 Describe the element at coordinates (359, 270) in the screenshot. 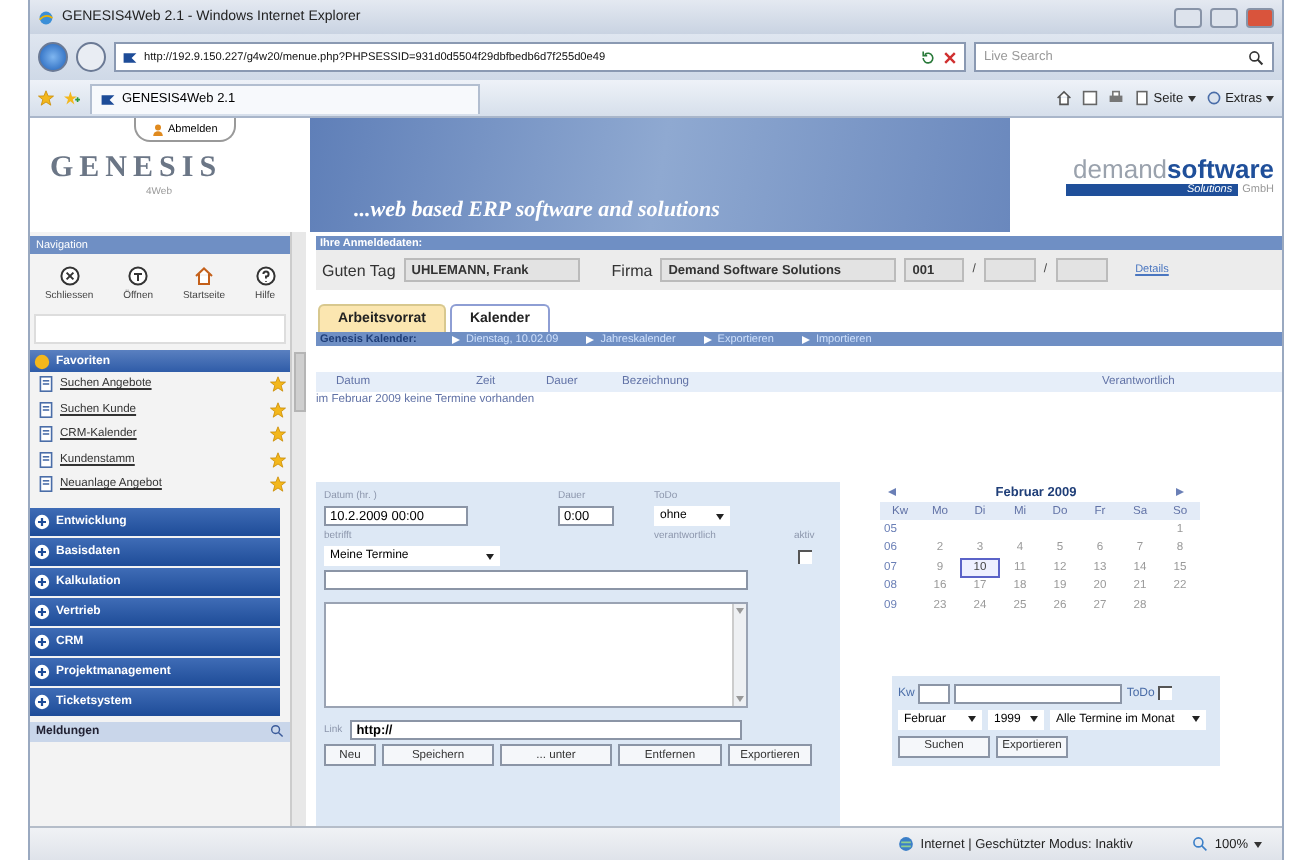

I see `greeting-label: Guten Tag` at that location.